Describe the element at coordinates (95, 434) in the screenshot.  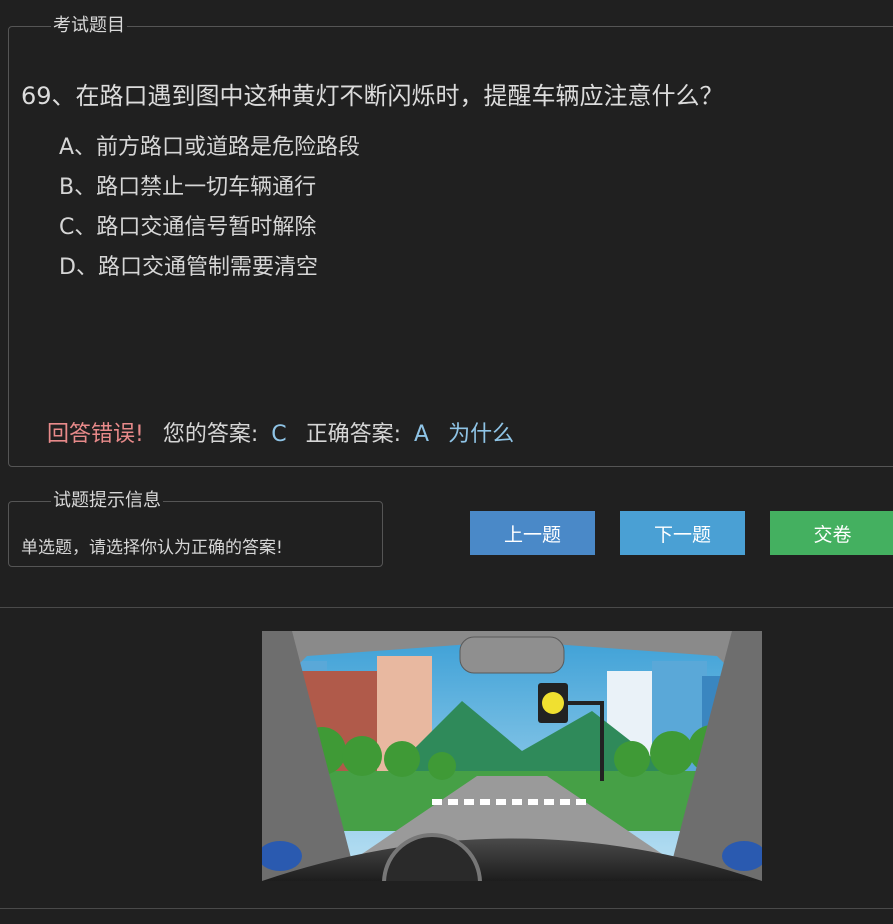
I see `result-status: 回答错误!` at that location.